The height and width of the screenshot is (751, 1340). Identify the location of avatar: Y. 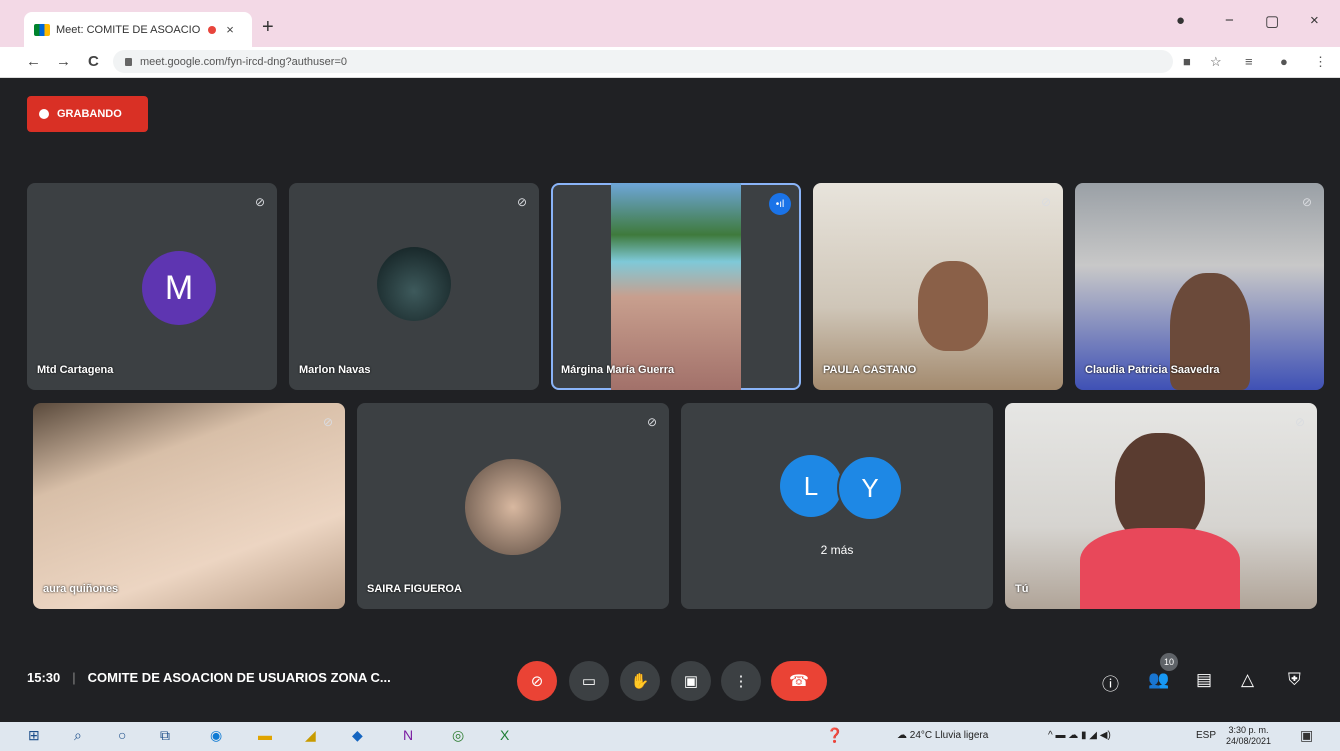
(870, 488).